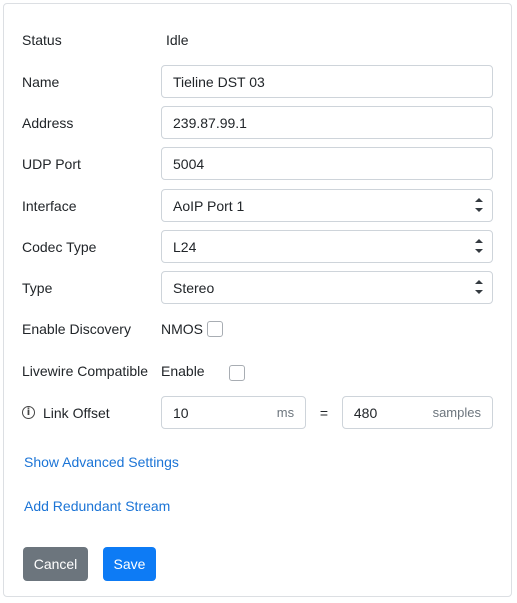 This screenshot has width=517, height=603. Describe the element at coordinates (327, 81) in the screenshot. I see `name-input: Tieline DST 03` at that location.